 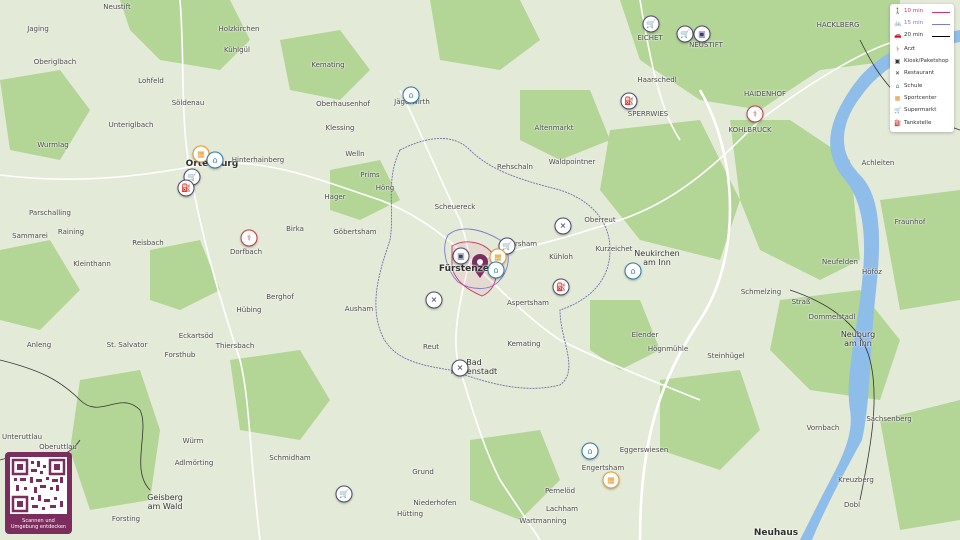 I want to click on place-label: SPERRWIES, so click(x=648, y=114).